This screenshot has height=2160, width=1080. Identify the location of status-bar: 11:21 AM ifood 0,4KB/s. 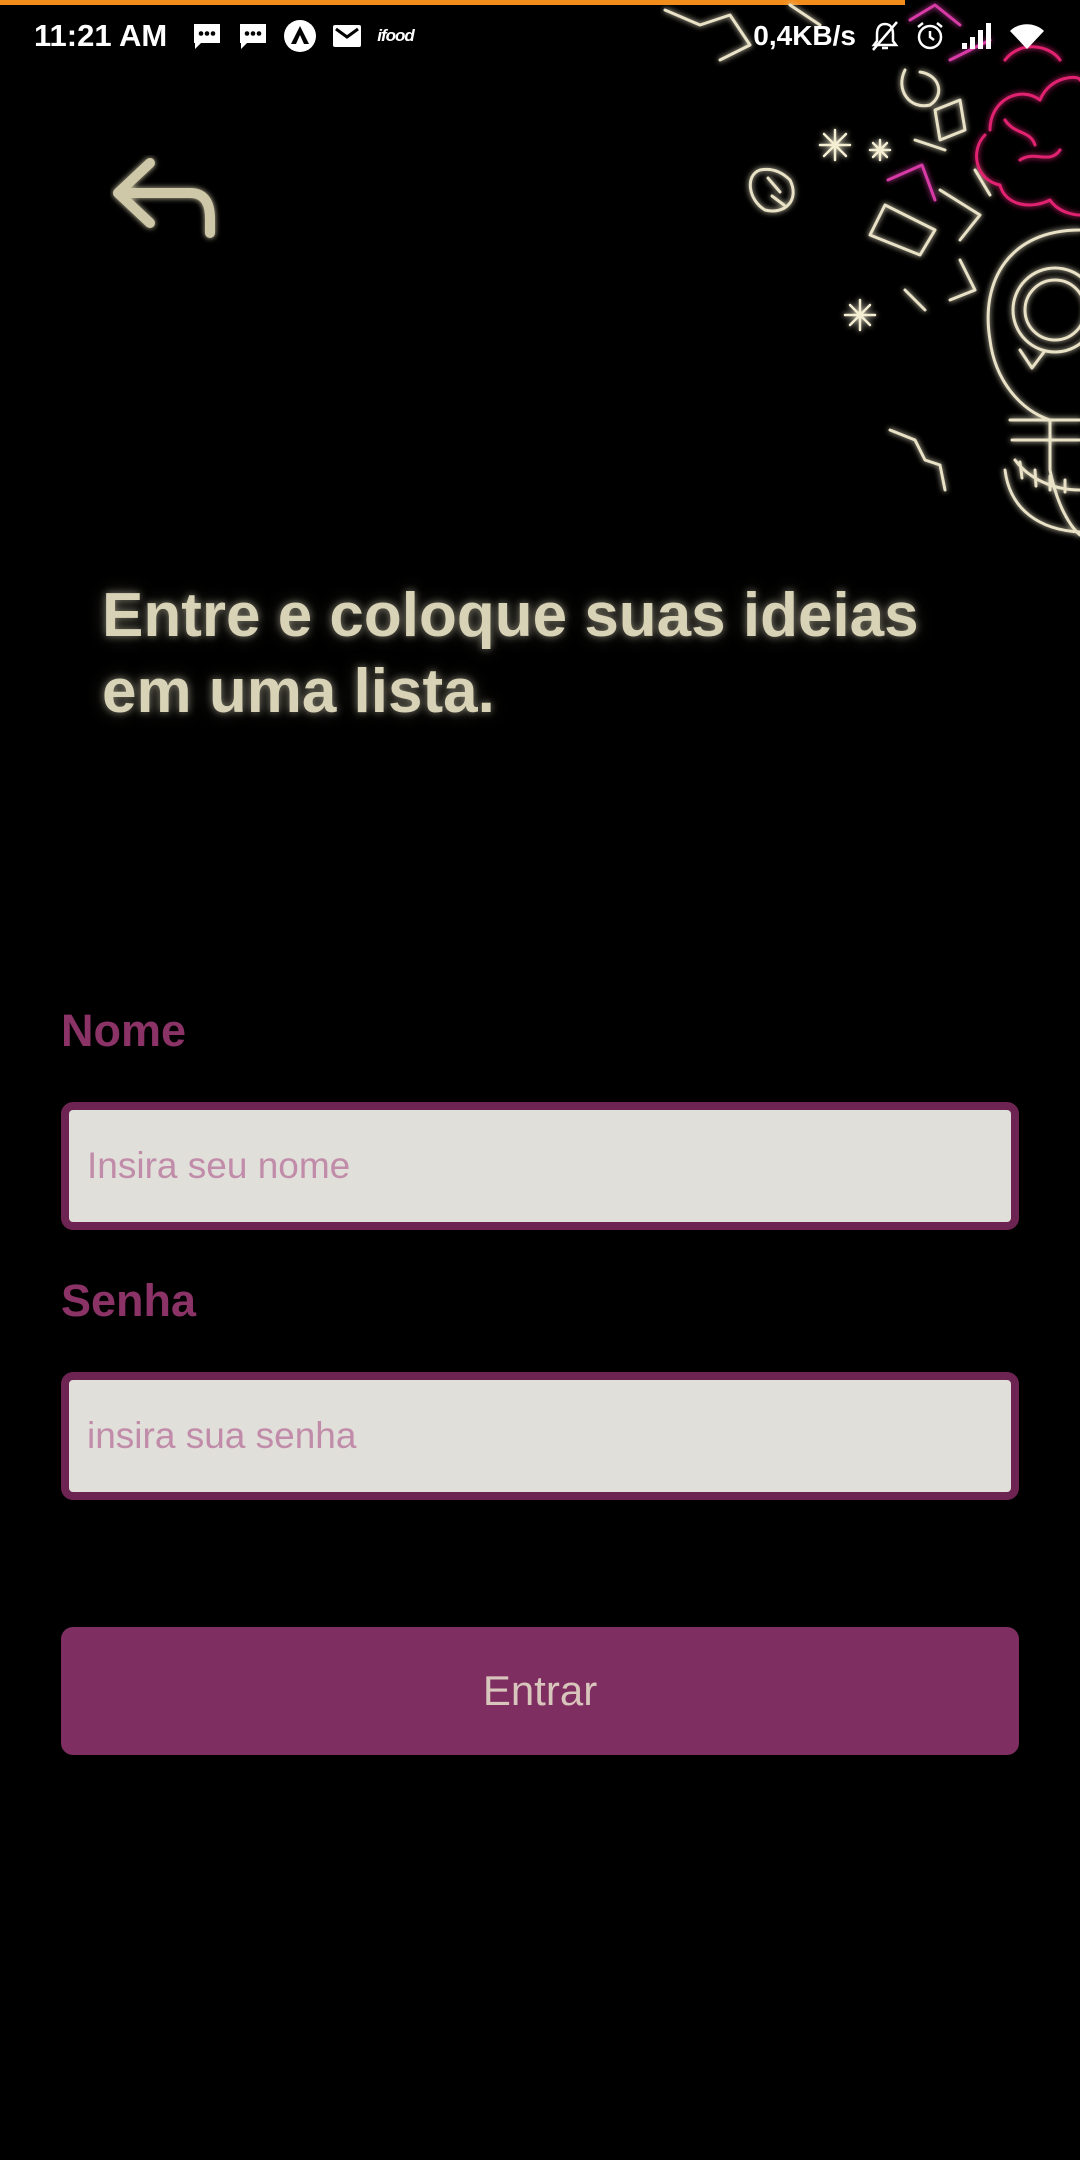
(540, 36).